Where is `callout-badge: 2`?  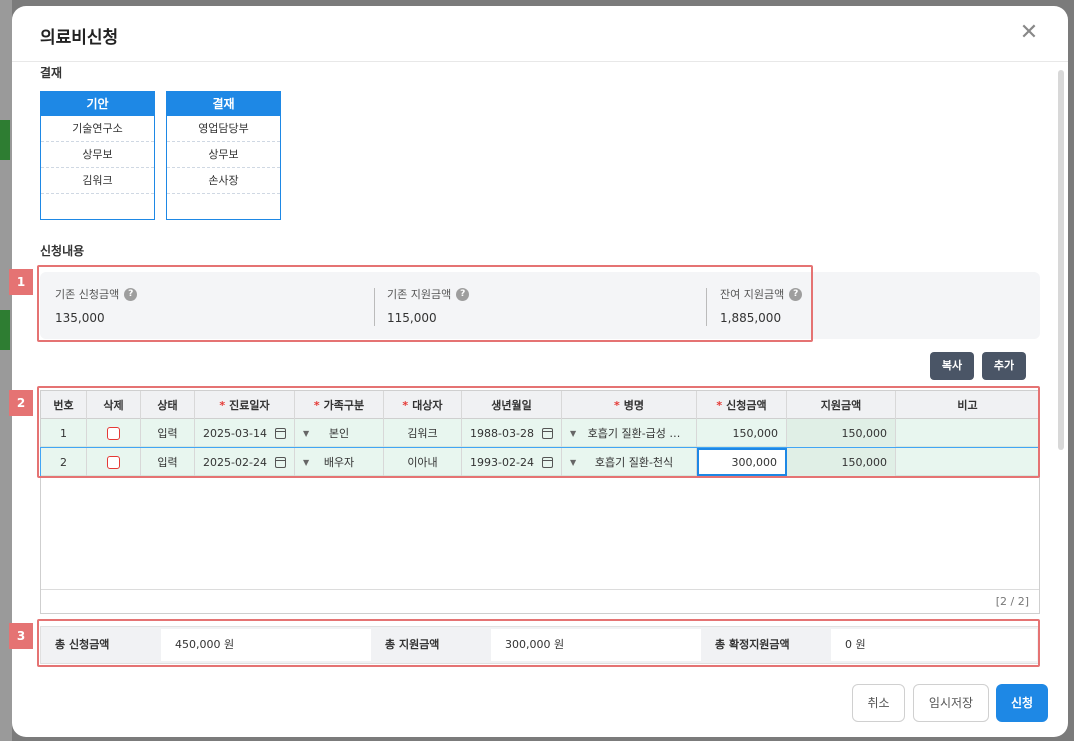
callout-badge: 2 is located at coordinates (21, 403).